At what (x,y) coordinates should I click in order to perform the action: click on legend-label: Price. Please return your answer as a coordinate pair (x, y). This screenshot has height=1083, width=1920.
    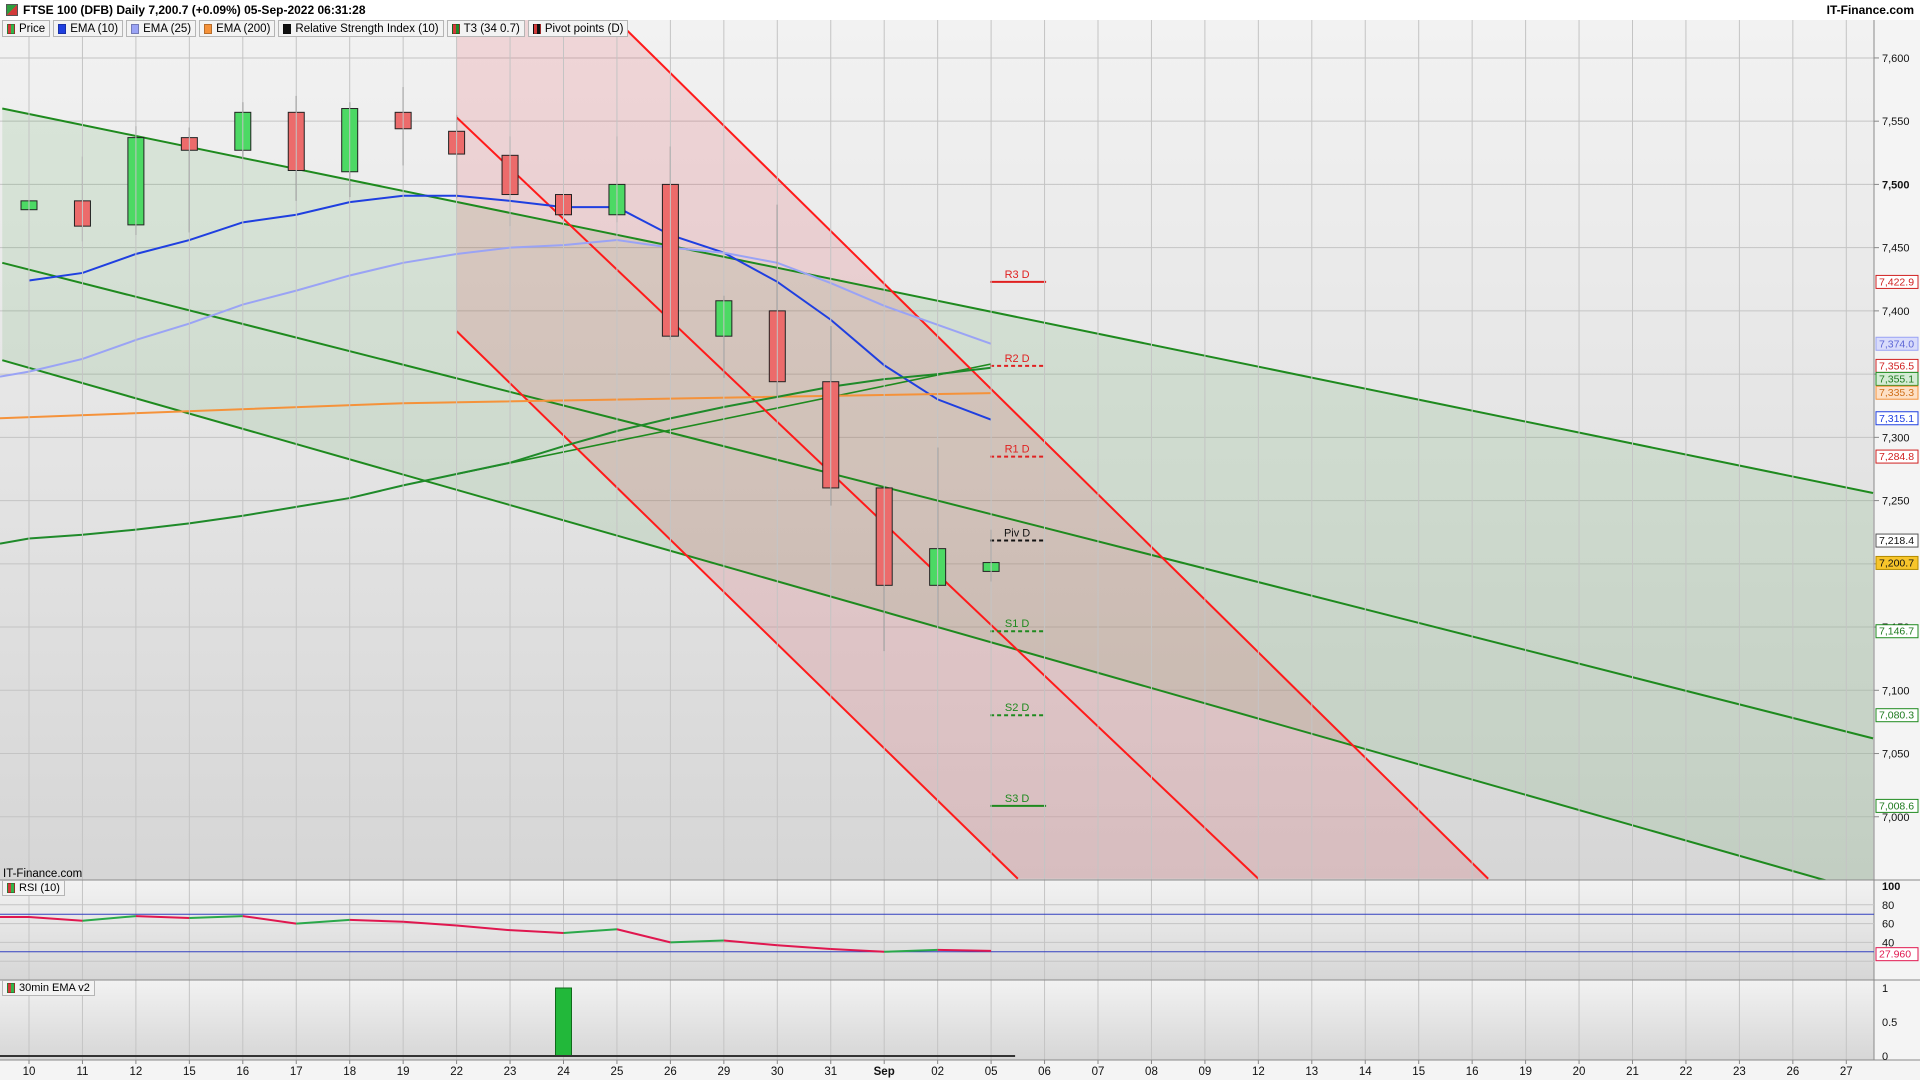
    Looking at the image, I should click on (32, 28).